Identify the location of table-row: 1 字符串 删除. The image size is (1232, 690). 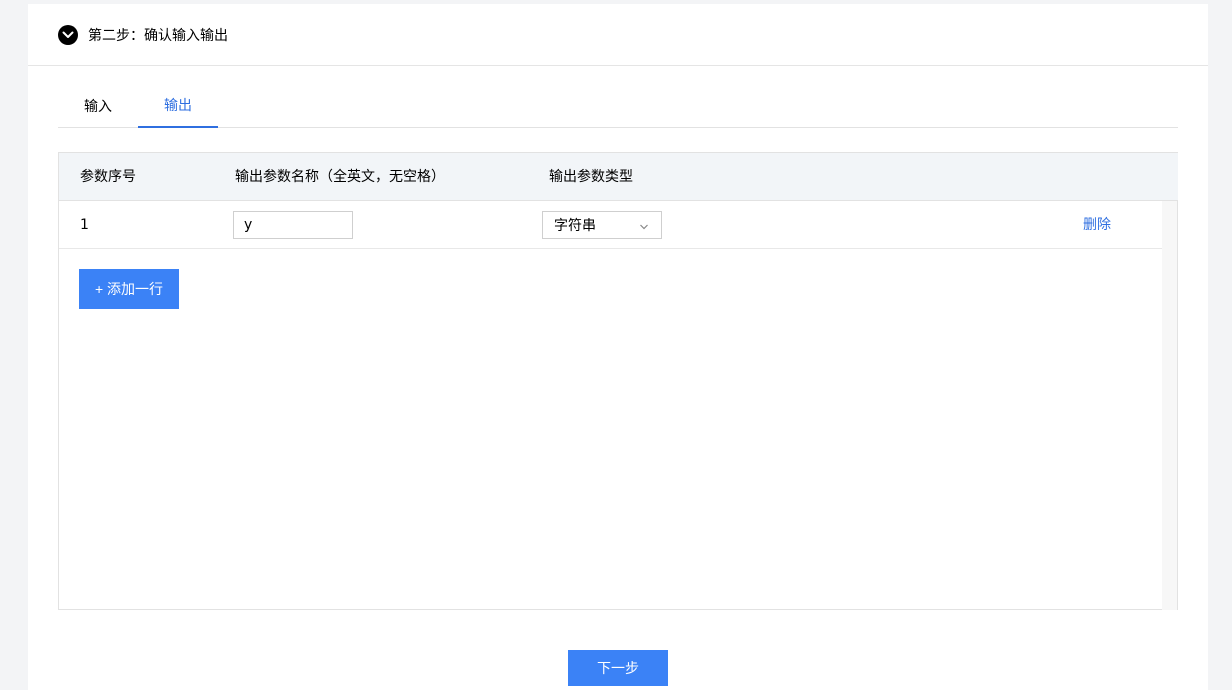
(610, 225).